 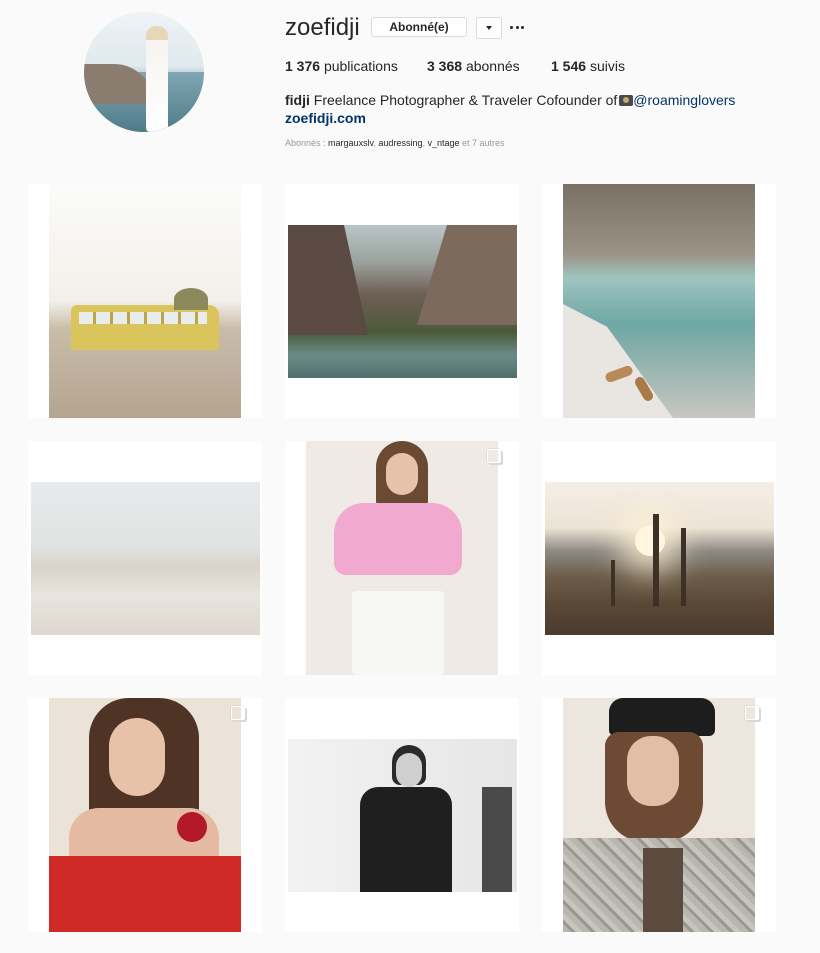 I want to click on bus-windows, so click(x=143, y=318).